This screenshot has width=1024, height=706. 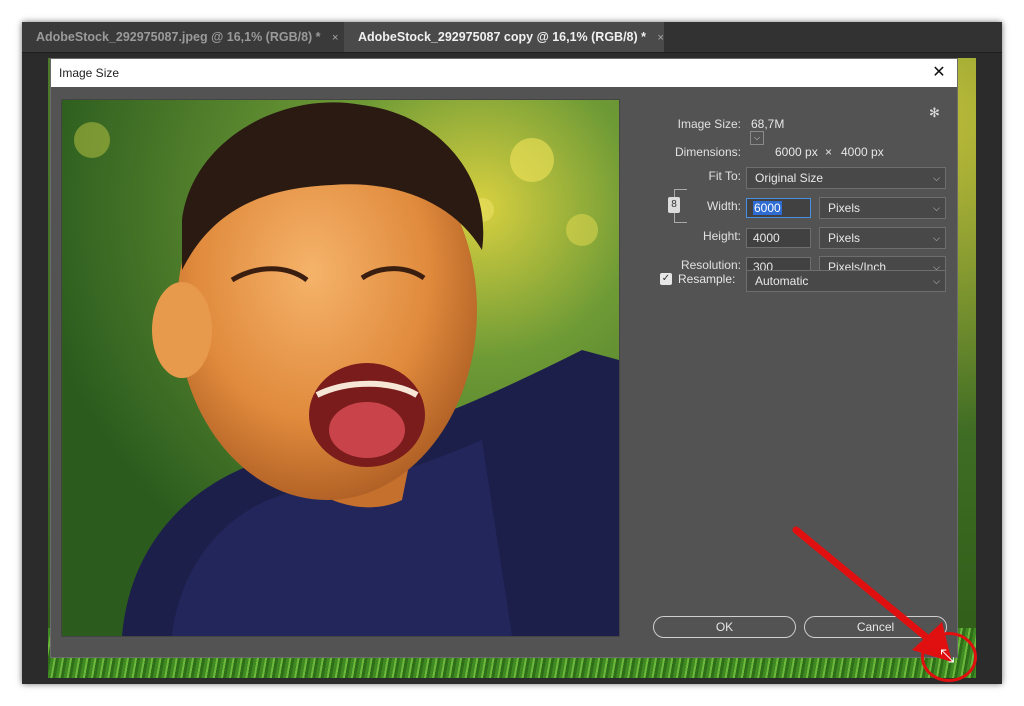 I want to click on dimensions-label: Dimensions:, so click(x=707, y=152).